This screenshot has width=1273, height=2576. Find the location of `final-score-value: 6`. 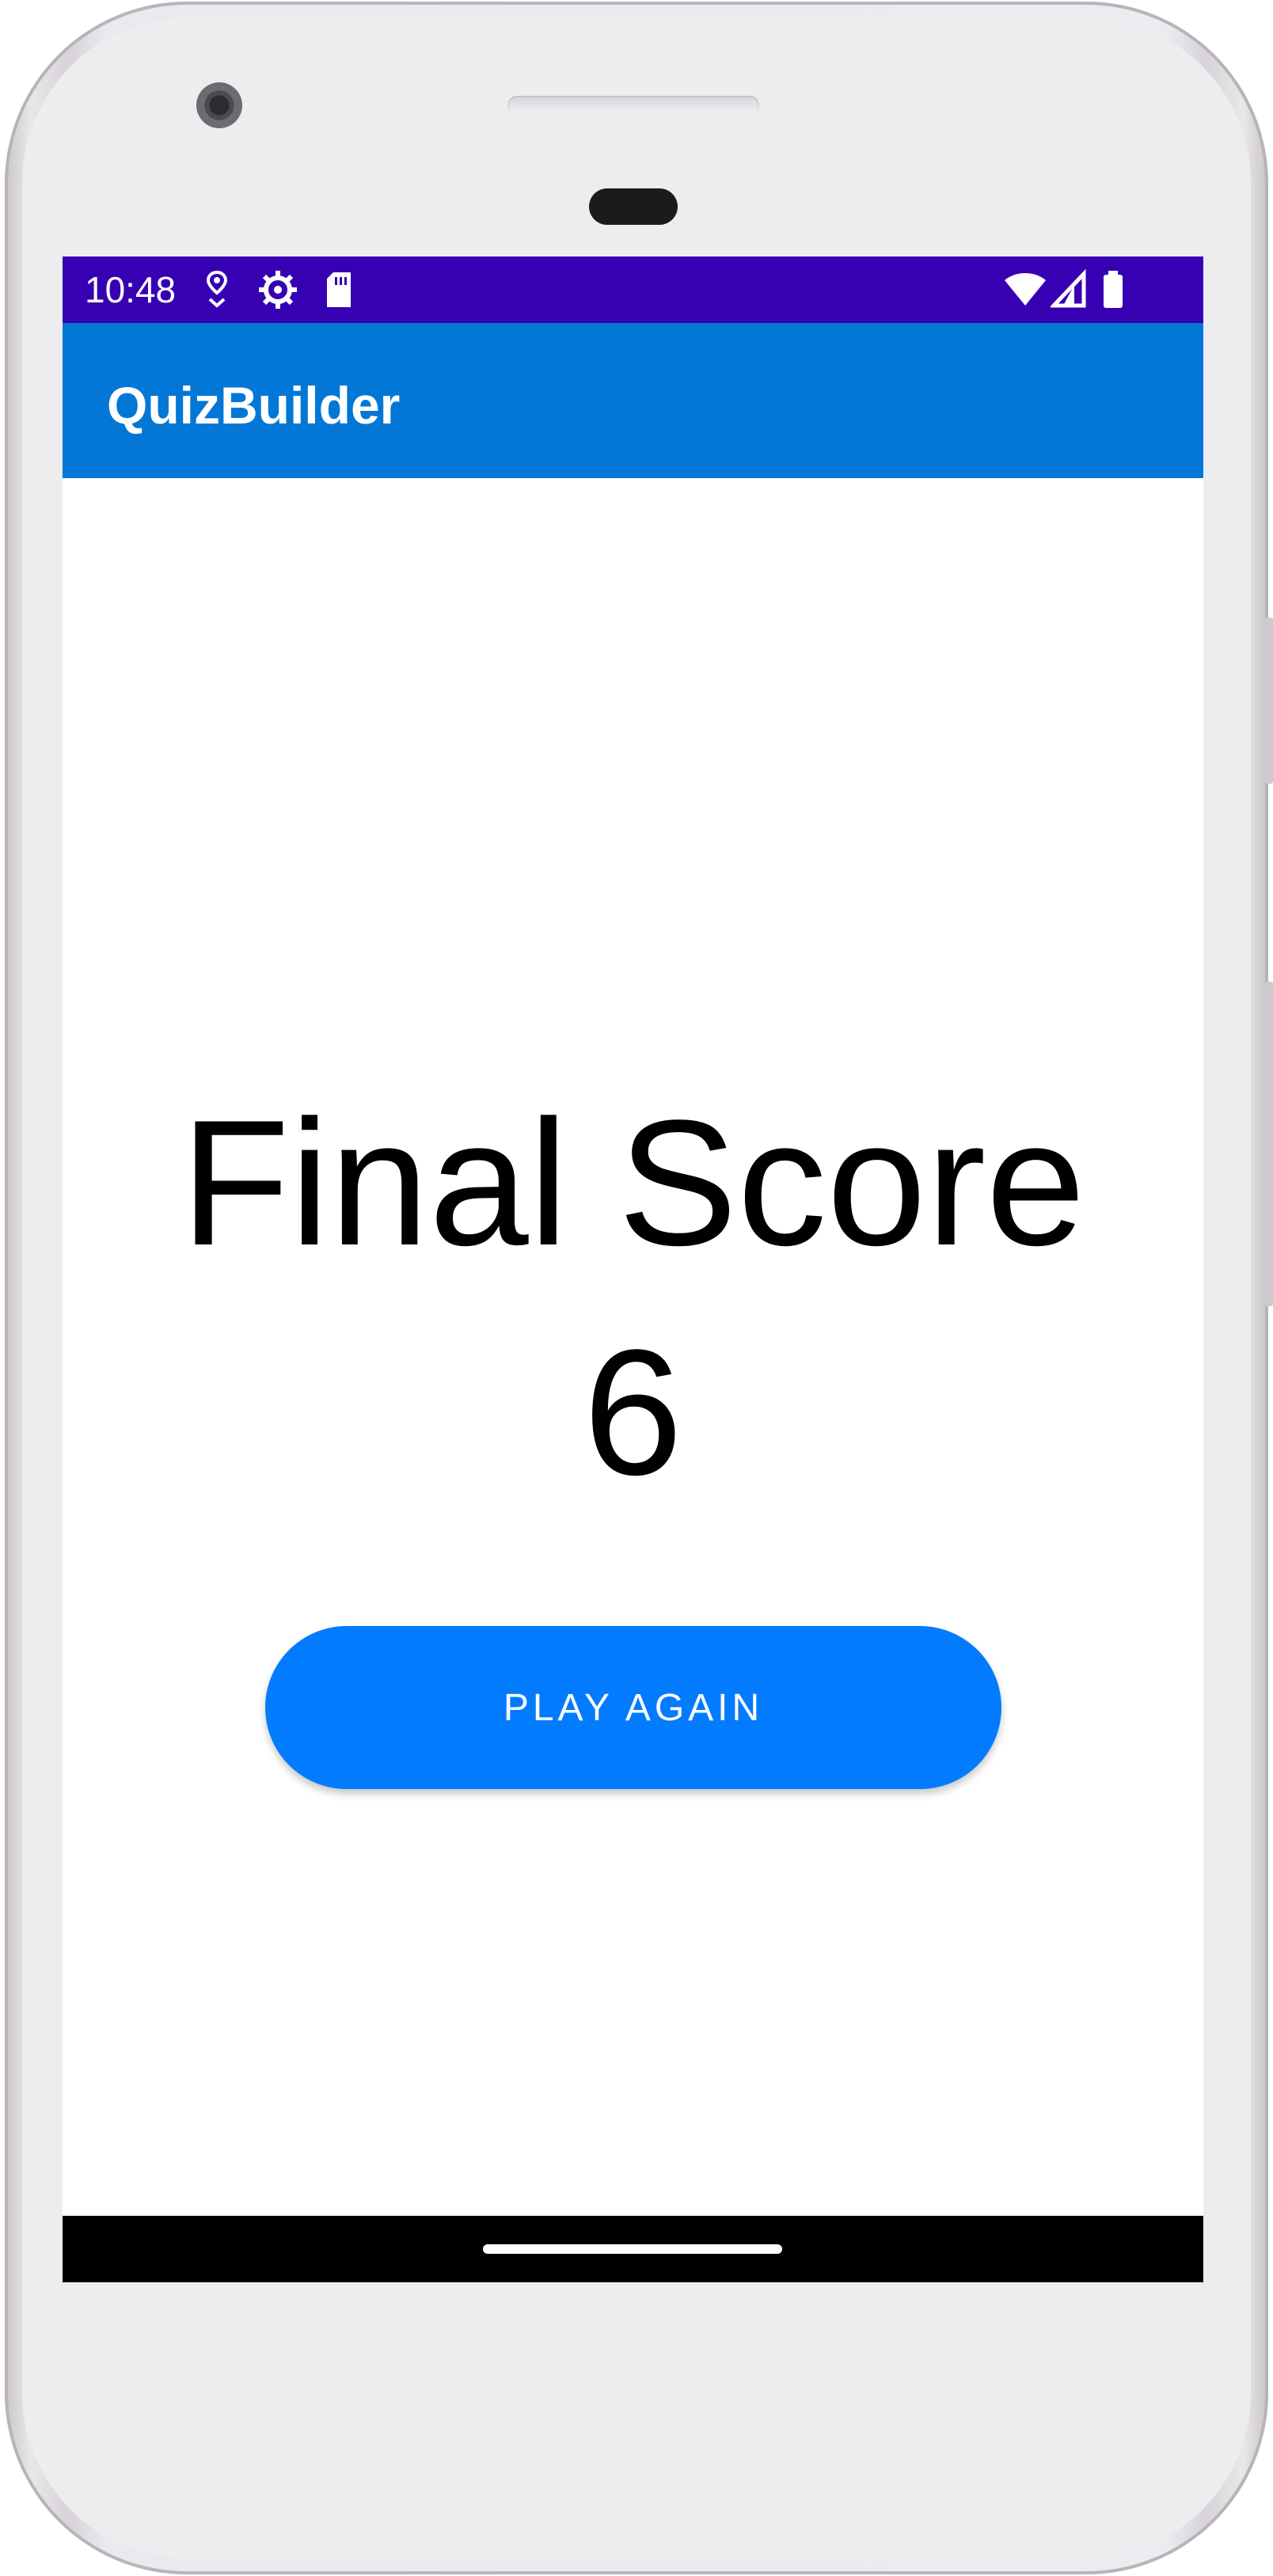

final-score-value: 6 is located at coordinates (633, 1412).